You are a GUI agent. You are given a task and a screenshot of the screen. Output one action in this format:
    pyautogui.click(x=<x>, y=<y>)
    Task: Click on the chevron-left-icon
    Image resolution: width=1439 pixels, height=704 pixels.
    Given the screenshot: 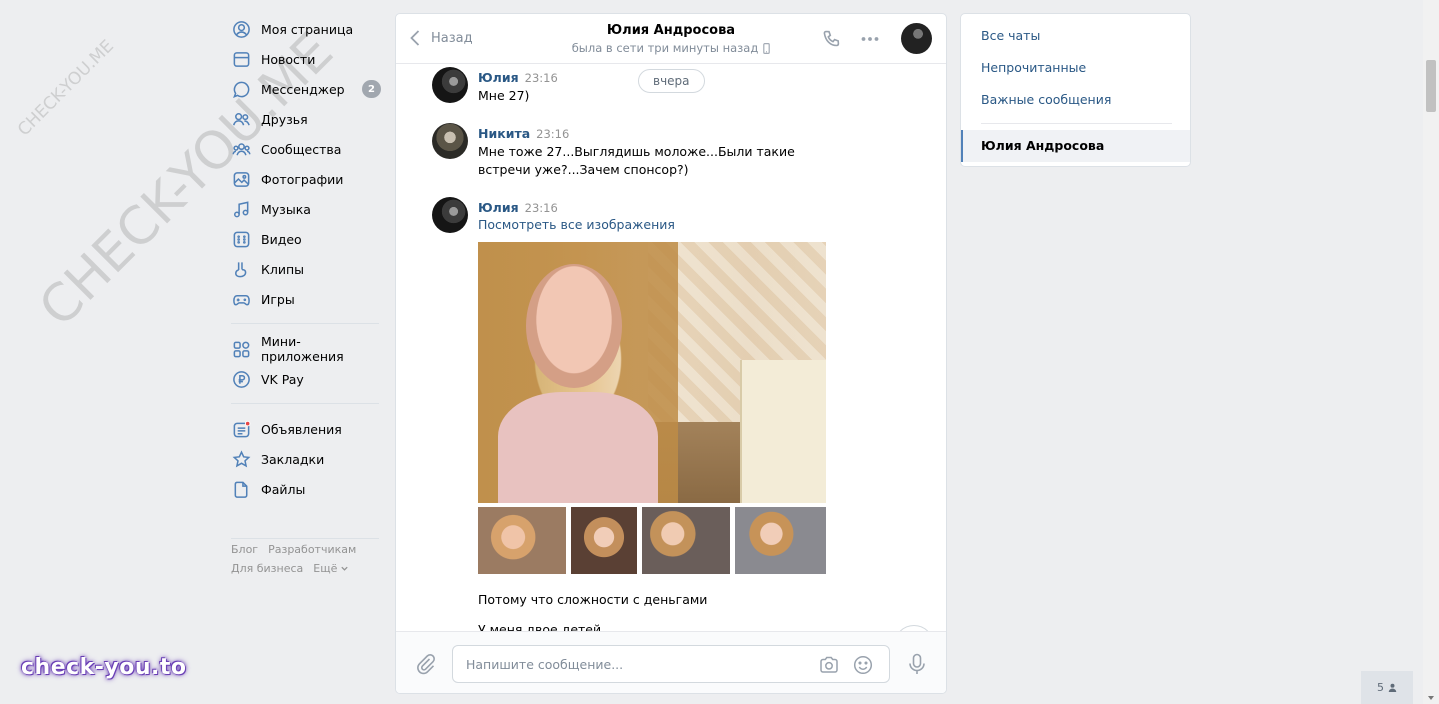 What is the action you would take?
    pyautogui.click(x=415, y=38)
    